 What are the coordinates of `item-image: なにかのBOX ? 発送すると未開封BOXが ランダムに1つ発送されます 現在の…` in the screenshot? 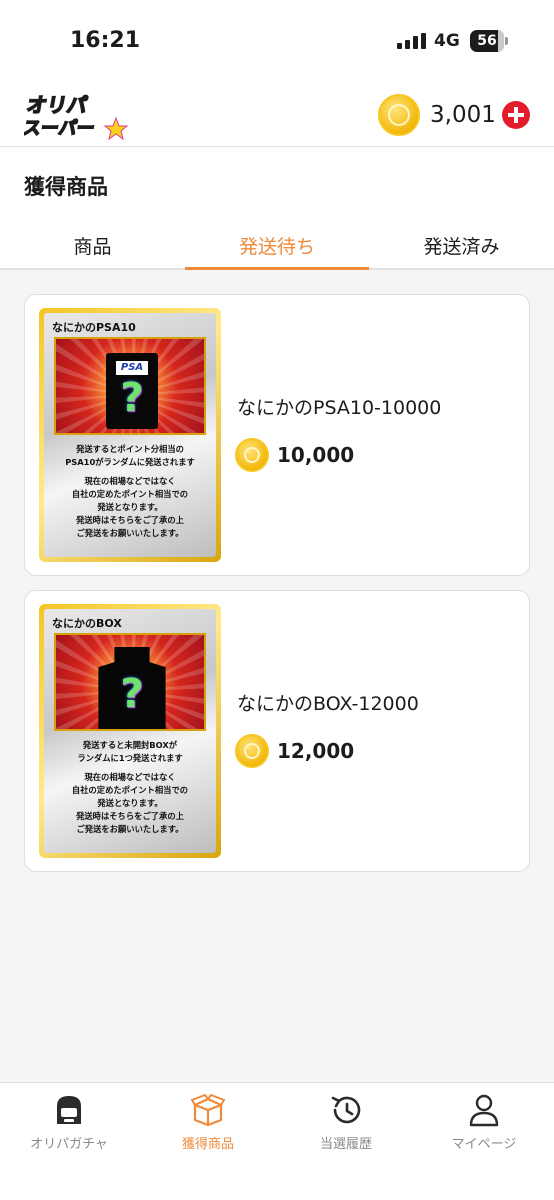 It's located at (130, 731).